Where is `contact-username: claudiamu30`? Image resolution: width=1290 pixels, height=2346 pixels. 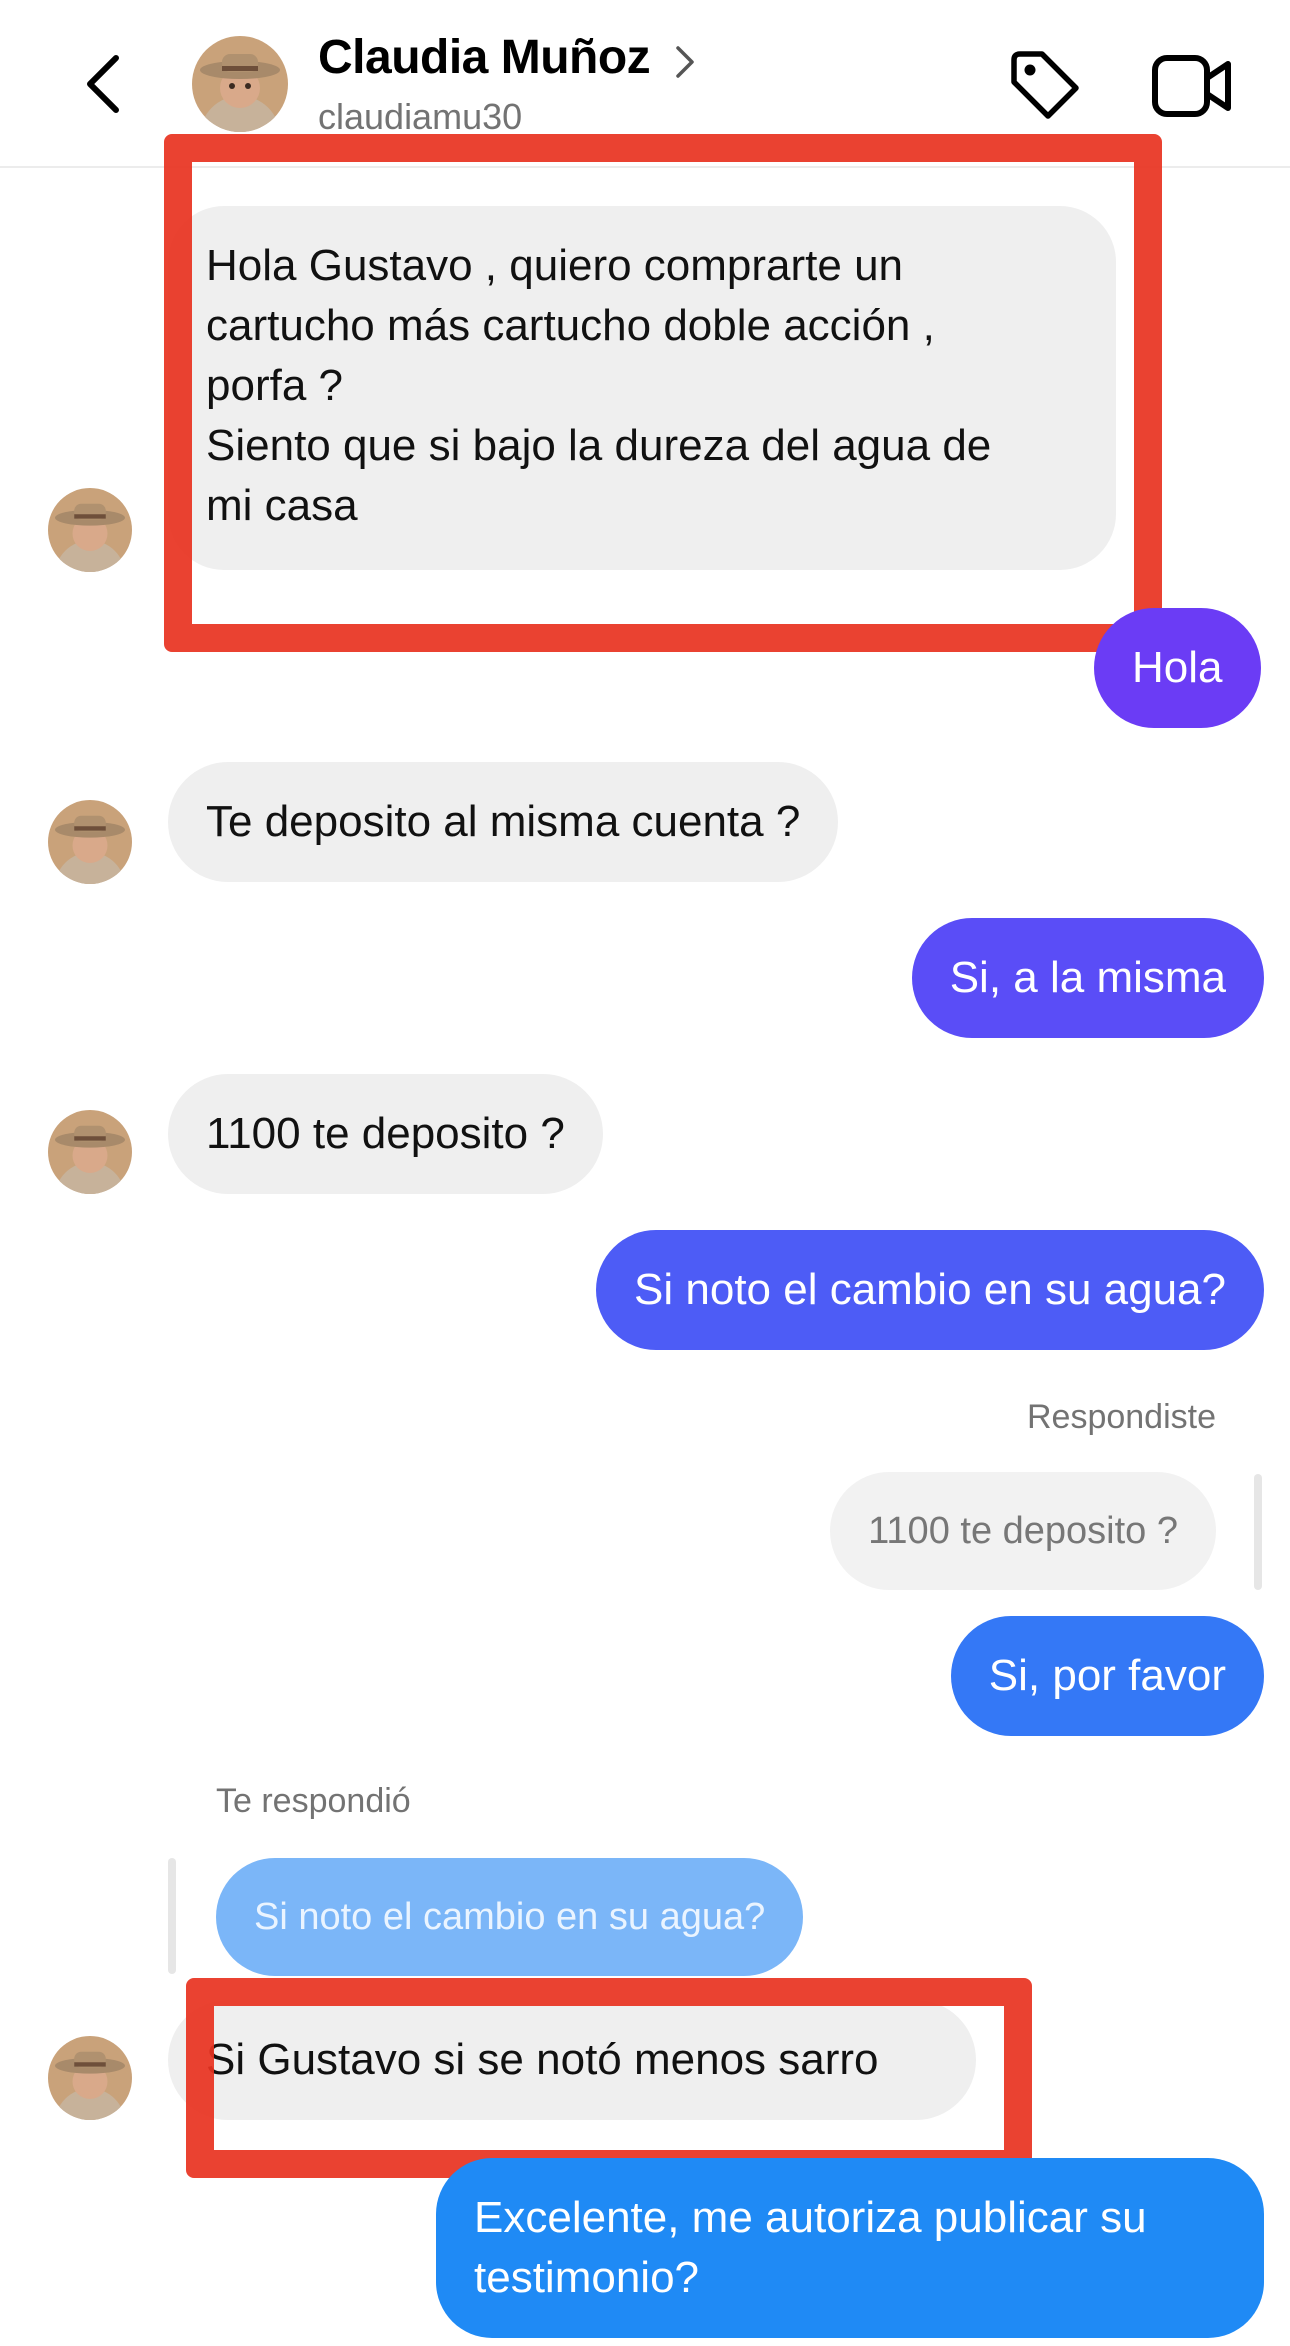
contact-username: claudiamu30 is located at coordinates (420, 116).